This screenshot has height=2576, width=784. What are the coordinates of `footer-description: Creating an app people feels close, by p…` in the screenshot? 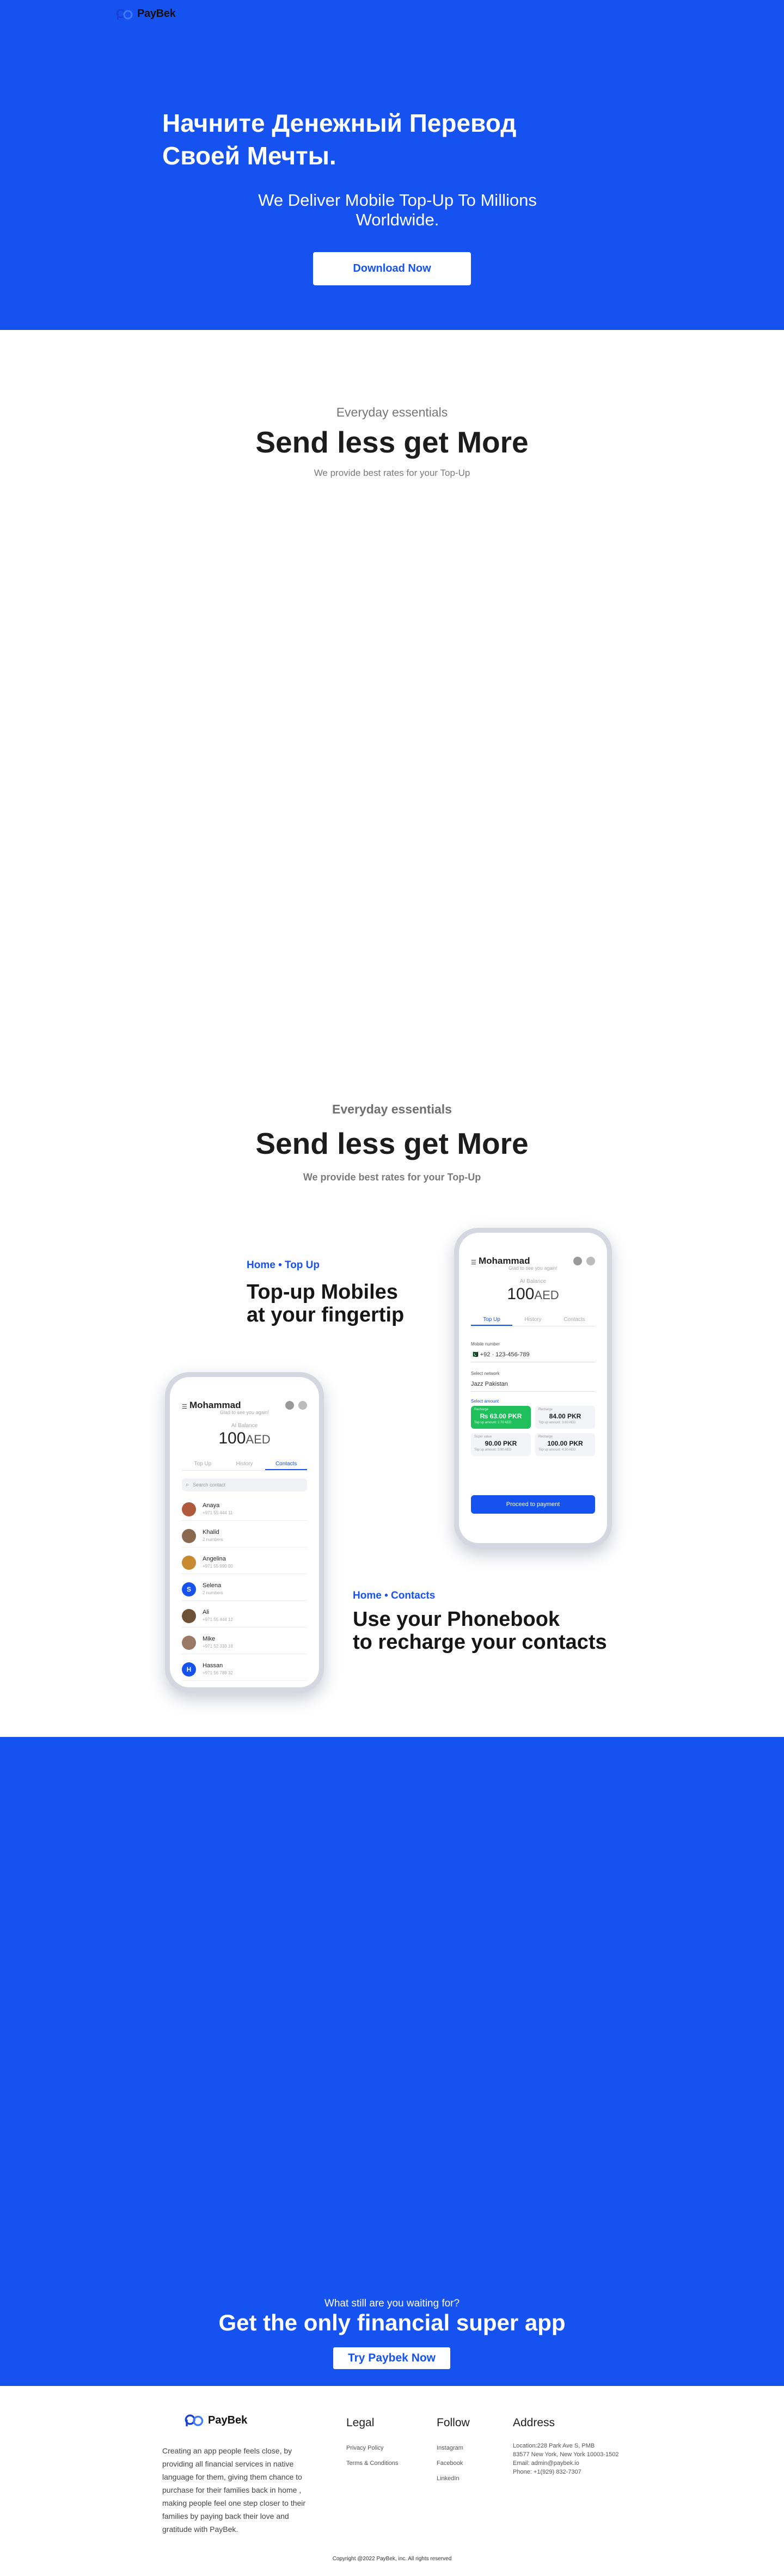 It's located at (234, 2490).